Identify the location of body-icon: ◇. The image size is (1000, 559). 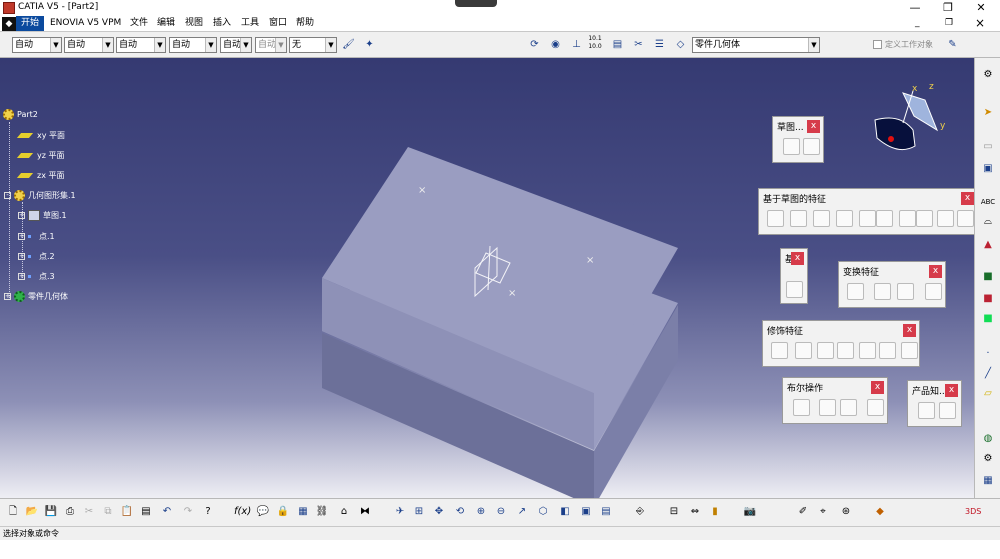
(680, 44).